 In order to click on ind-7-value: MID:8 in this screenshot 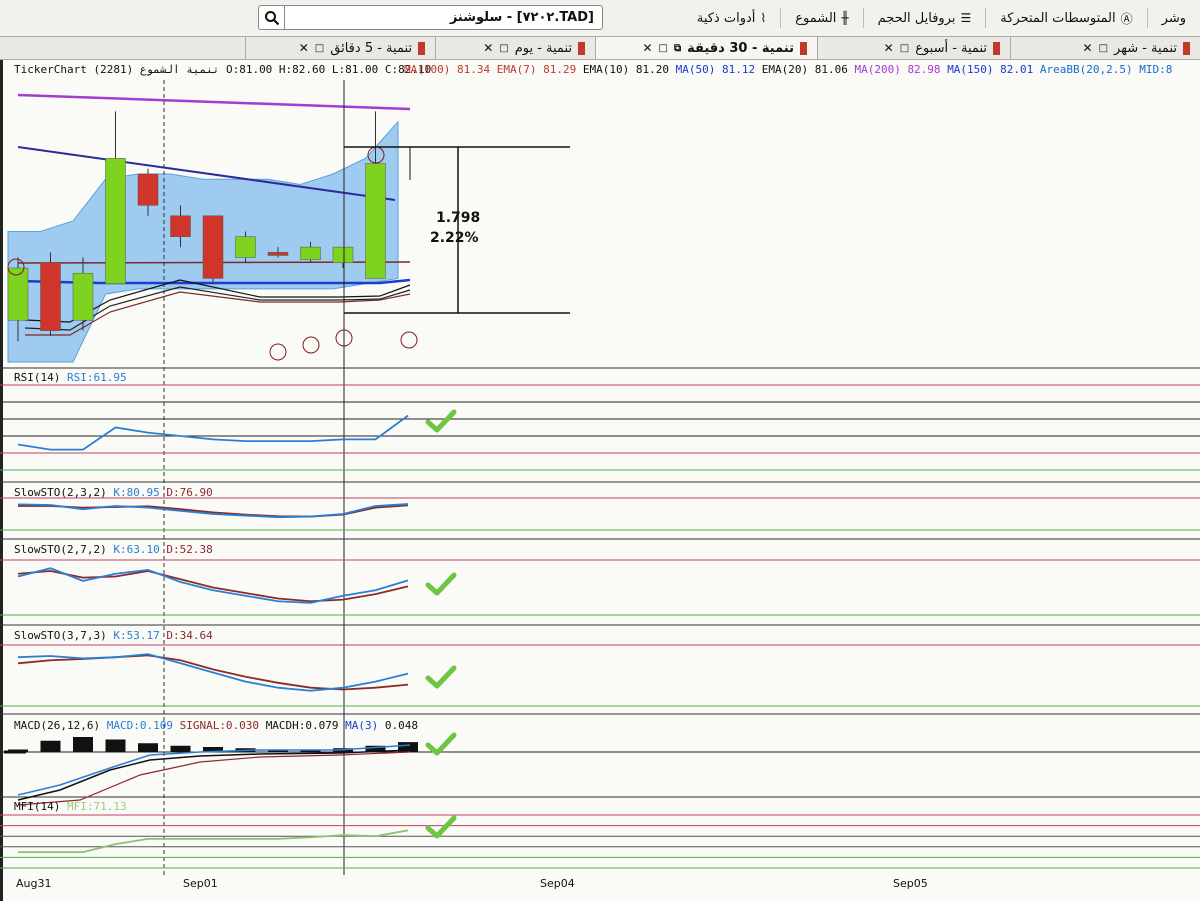, I will do `click(1156, 69)`.